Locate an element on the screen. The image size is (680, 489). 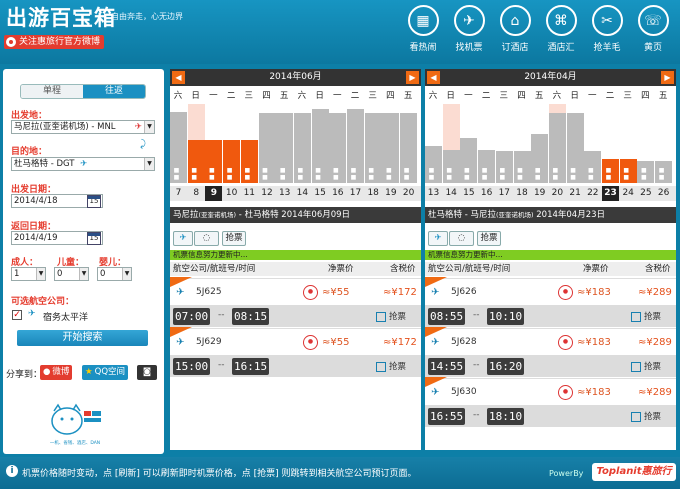
next-month-button: ▶ is located at coordinates (412, 77).